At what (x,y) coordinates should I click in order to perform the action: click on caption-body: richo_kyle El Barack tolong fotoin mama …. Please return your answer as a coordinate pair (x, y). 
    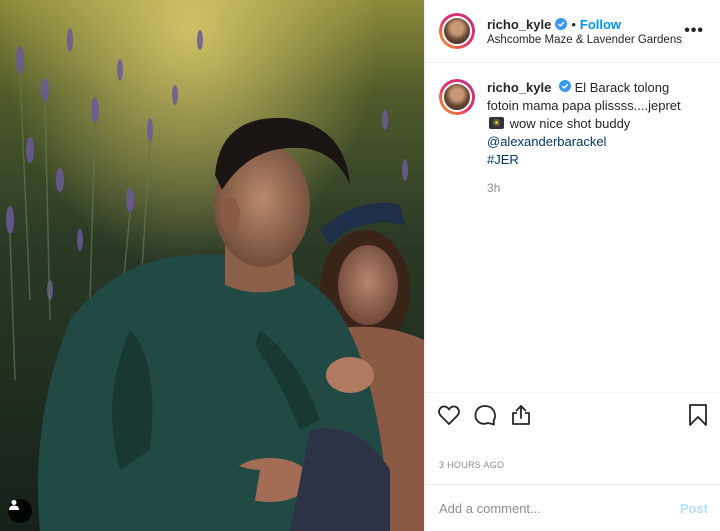
    Looking at the image, I should click on (595, 138).